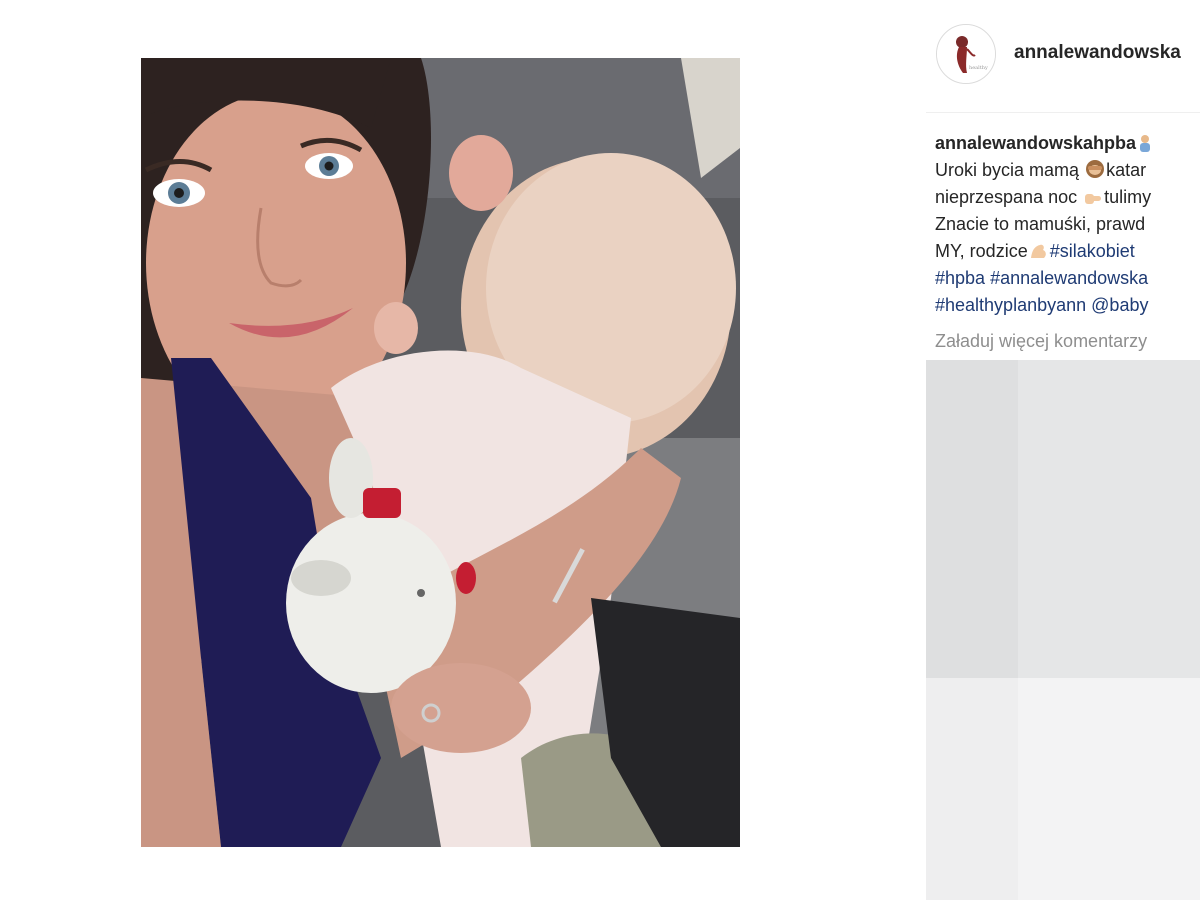 The image size is (1200, 900). What do you see at coordinates (1040, 224) in the screenshot?
I see `caption-text: Znacie to mamuśki, prawd` at bounding box center [1040, 224].